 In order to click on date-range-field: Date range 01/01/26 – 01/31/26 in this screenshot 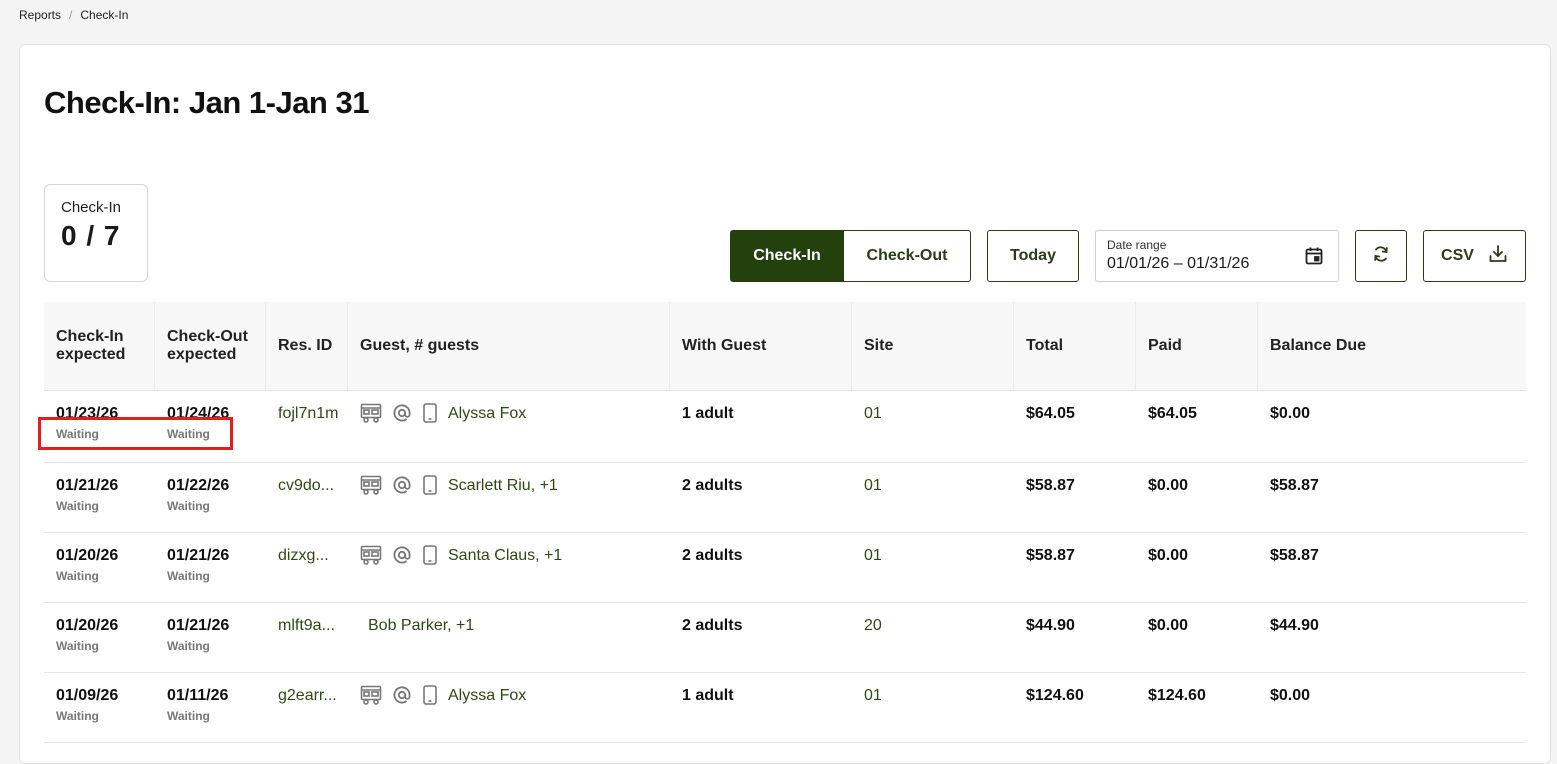, I will do `click(1217, 256)`.